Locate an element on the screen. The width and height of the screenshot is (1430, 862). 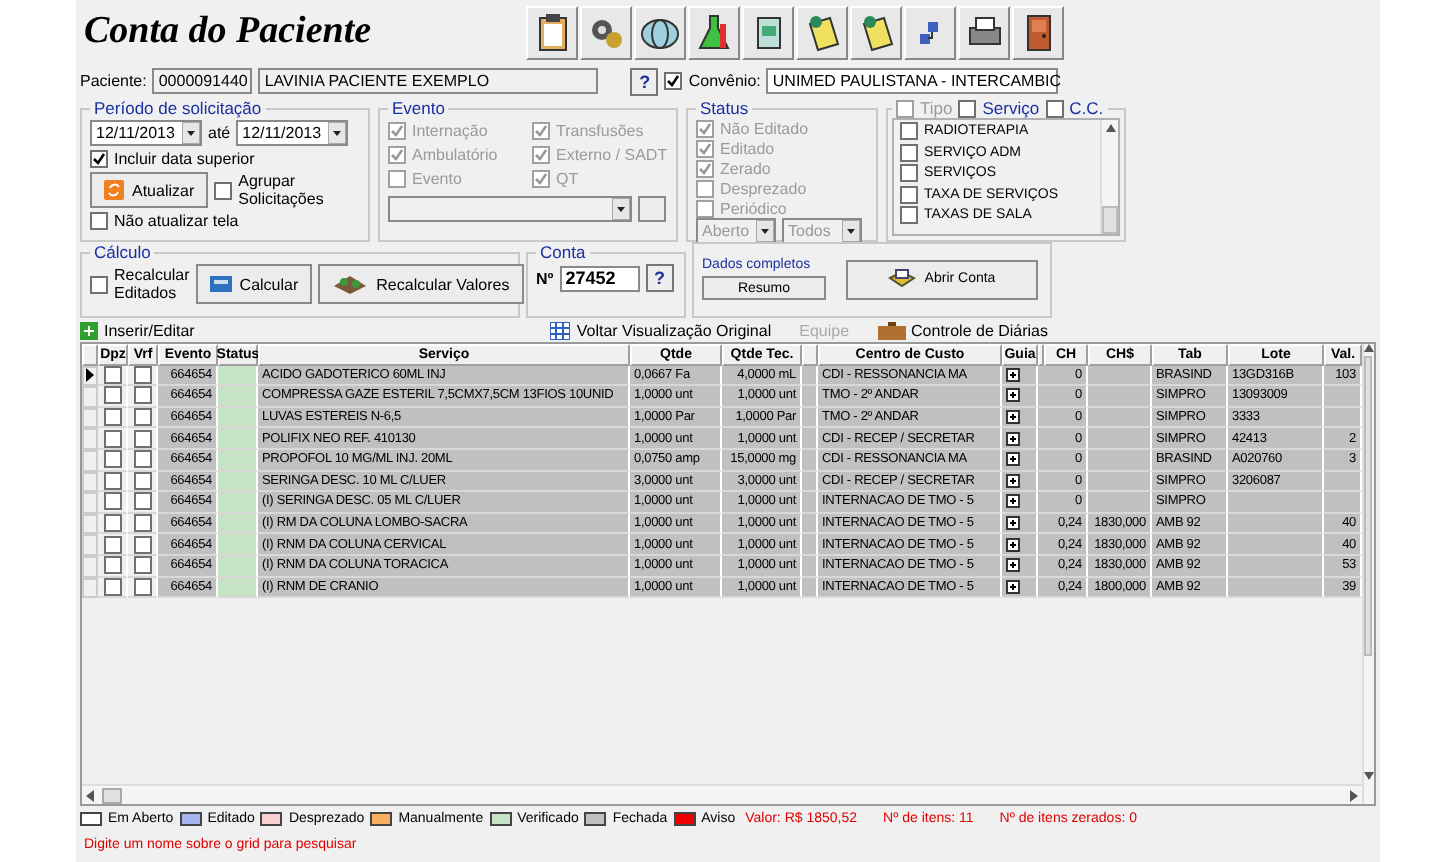
horizontal-scrollbar is located at coordinates (722, 794).